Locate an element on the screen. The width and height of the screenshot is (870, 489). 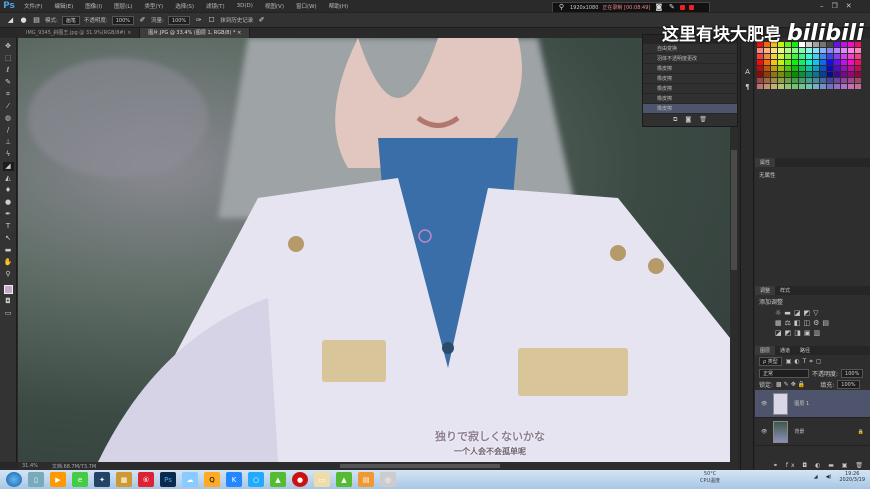
taskbar-app-icon: ⑥ is located at coordinates (146, 479).